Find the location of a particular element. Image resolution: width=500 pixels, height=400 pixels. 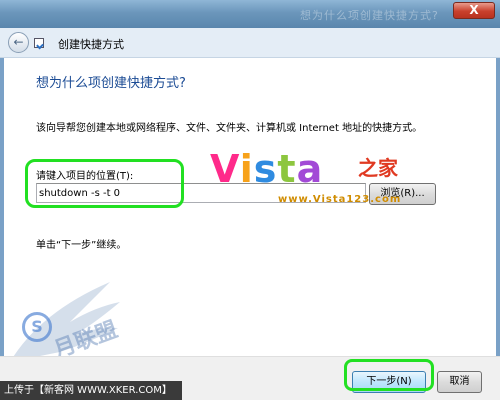

close-button: X is located at coordinates (474, 10).